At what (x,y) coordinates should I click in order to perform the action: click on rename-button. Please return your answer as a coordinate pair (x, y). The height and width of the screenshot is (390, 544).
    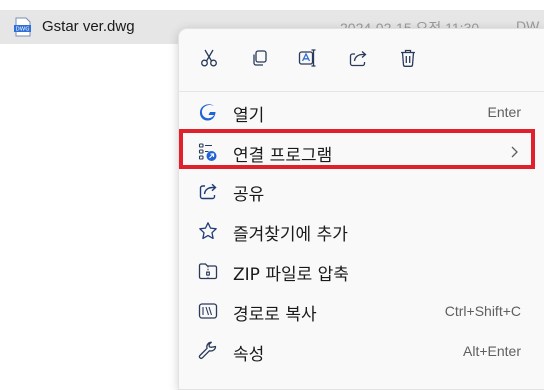
    Looking at the image, I should click on (308, 58).